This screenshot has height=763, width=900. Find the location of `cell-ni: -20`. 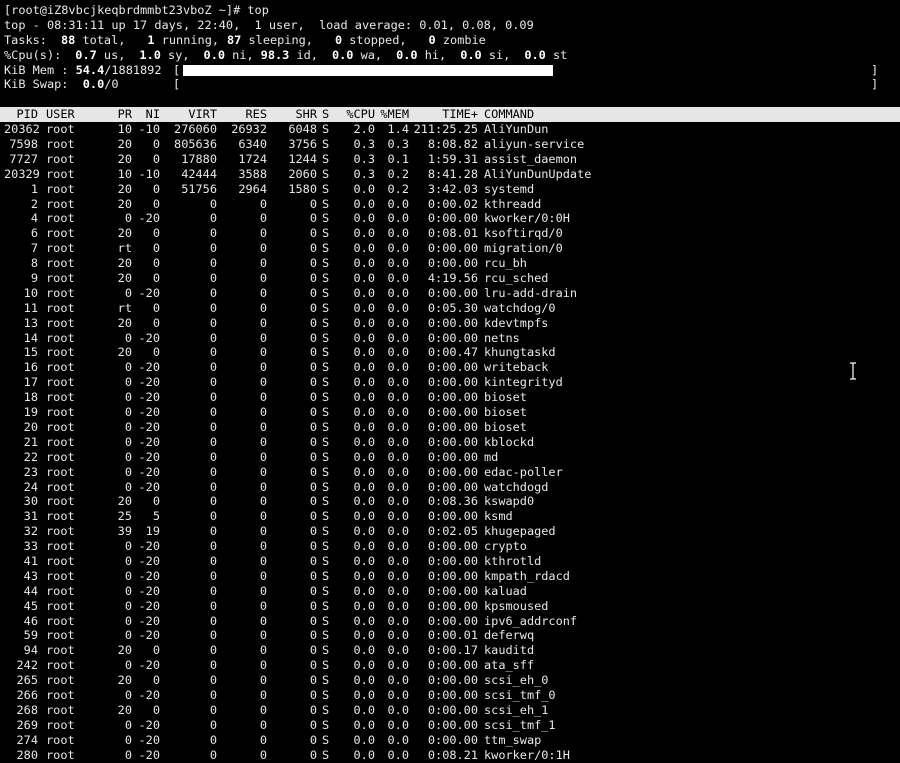

cell-ni: -20 is located at coordinates (149, 412).